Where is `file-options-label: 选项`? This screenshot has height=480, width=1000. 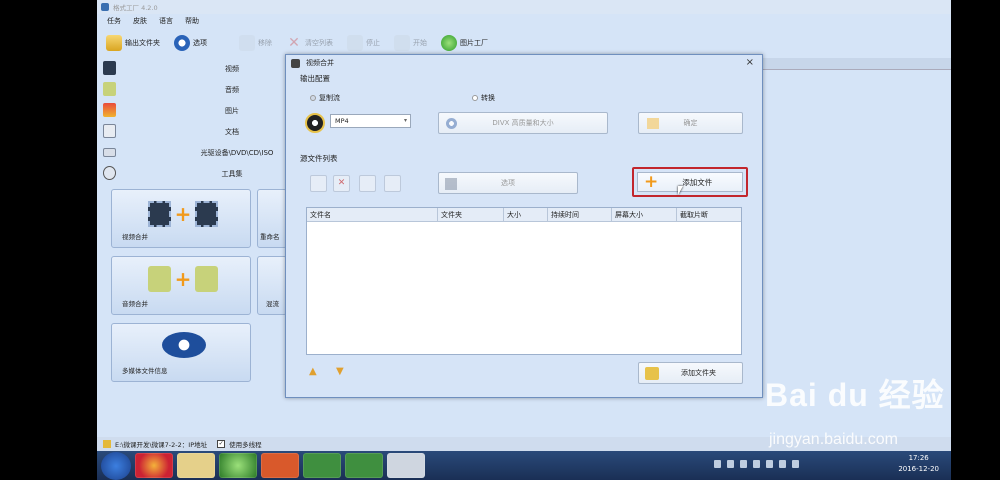 file-options-label: 选项 is located at coordinates (508, 183).